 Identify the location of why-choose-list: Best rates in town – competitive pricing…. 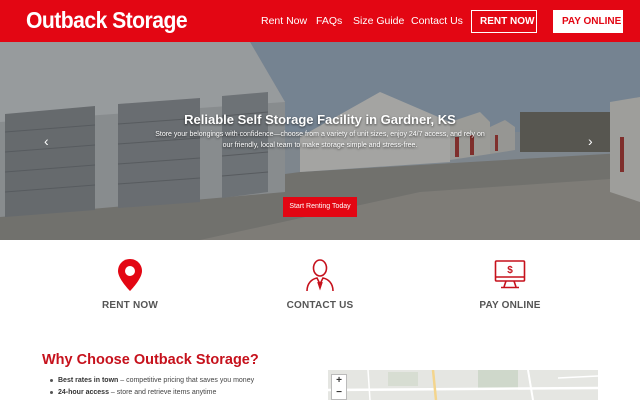
(151, 387).